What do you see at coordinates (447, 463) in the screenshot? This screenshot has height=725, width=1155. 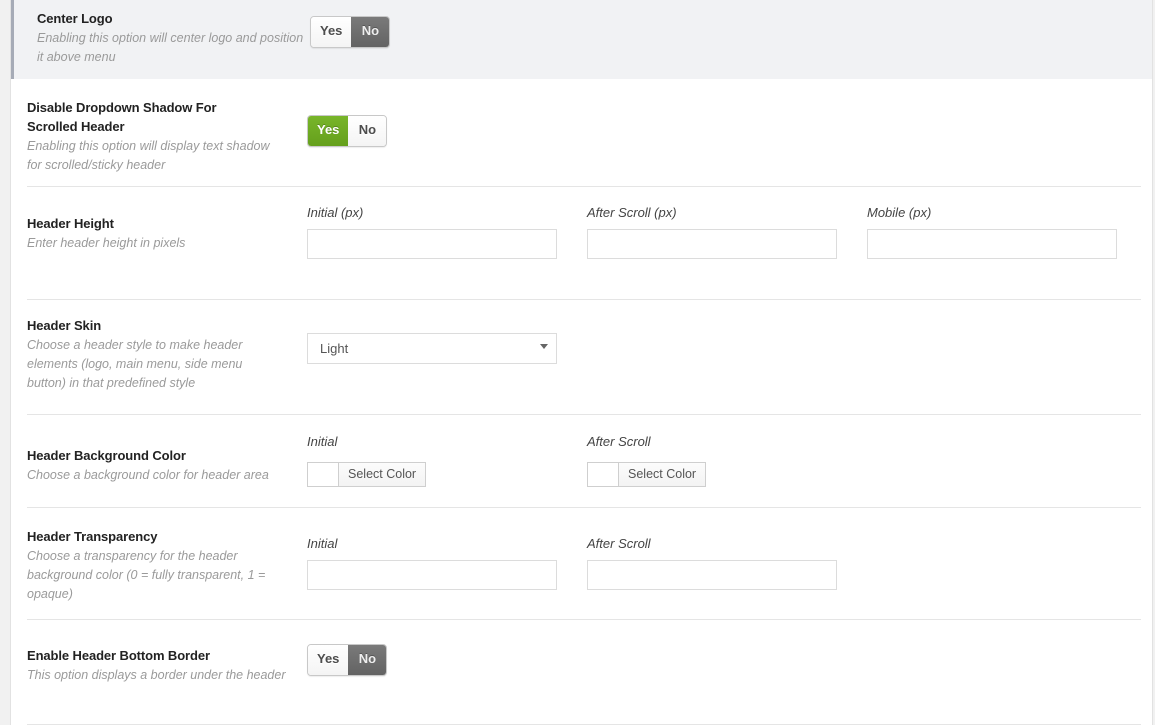 I see `field-header-bg-initial: Initial Select Color` at bounding box center [447, 463].